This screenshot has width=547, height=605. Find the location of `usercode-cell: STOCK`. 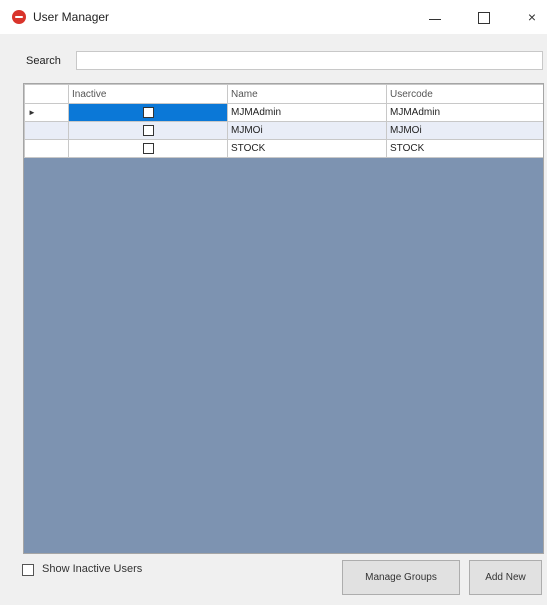

usercode-cell: STOCK is located at coordinates (464, 148).